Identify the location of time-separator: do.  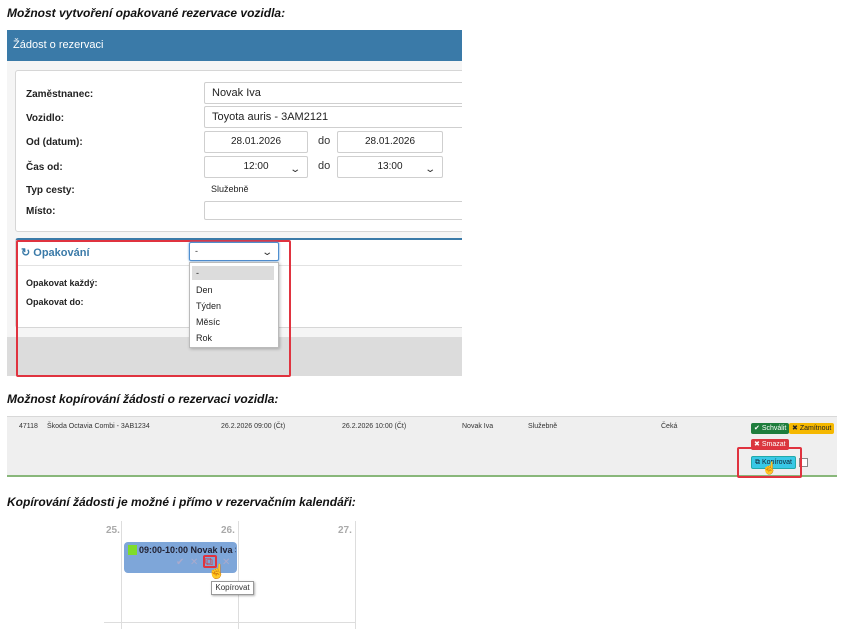
(324, 166).